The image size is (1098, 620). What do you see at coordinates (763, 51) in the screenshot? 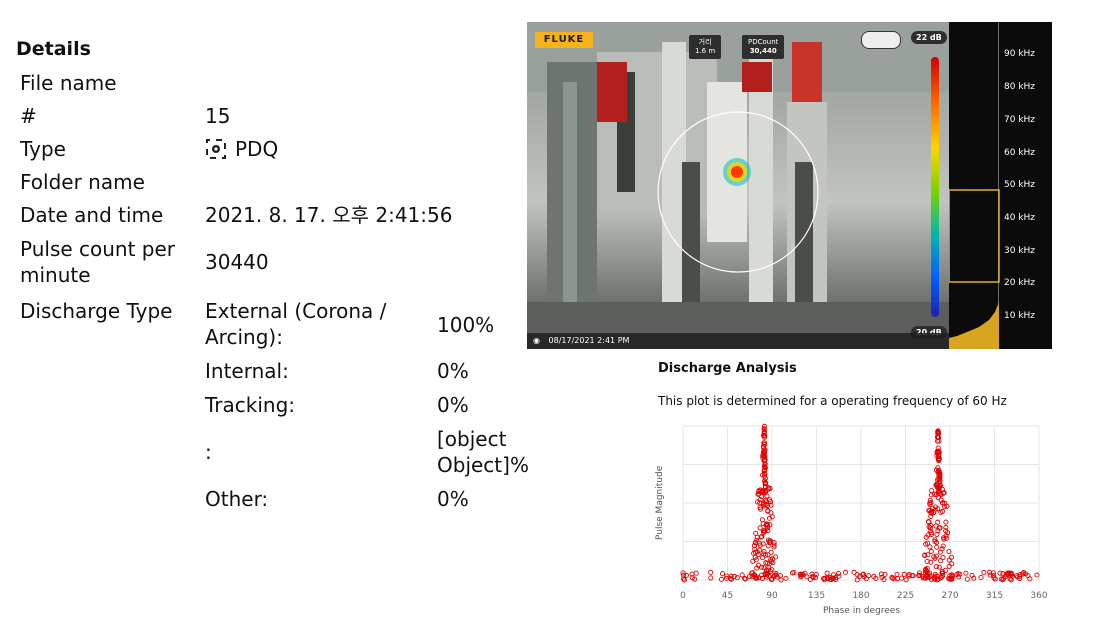
I see `pdcount-value: 30,440` at bounding box center [763, 51].